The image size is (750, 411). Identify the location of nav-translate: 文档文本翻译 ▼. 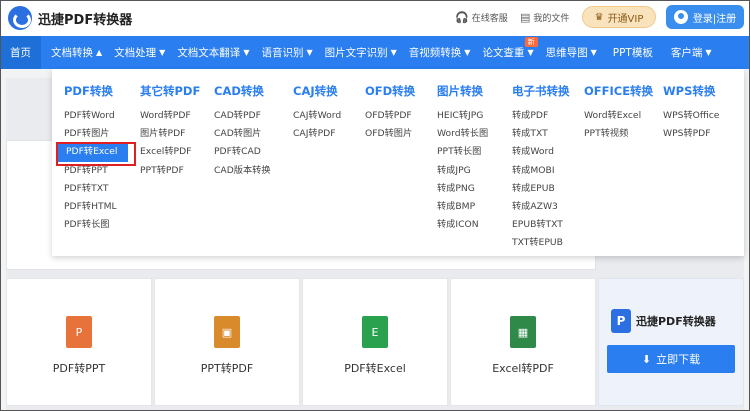
(213, 52).